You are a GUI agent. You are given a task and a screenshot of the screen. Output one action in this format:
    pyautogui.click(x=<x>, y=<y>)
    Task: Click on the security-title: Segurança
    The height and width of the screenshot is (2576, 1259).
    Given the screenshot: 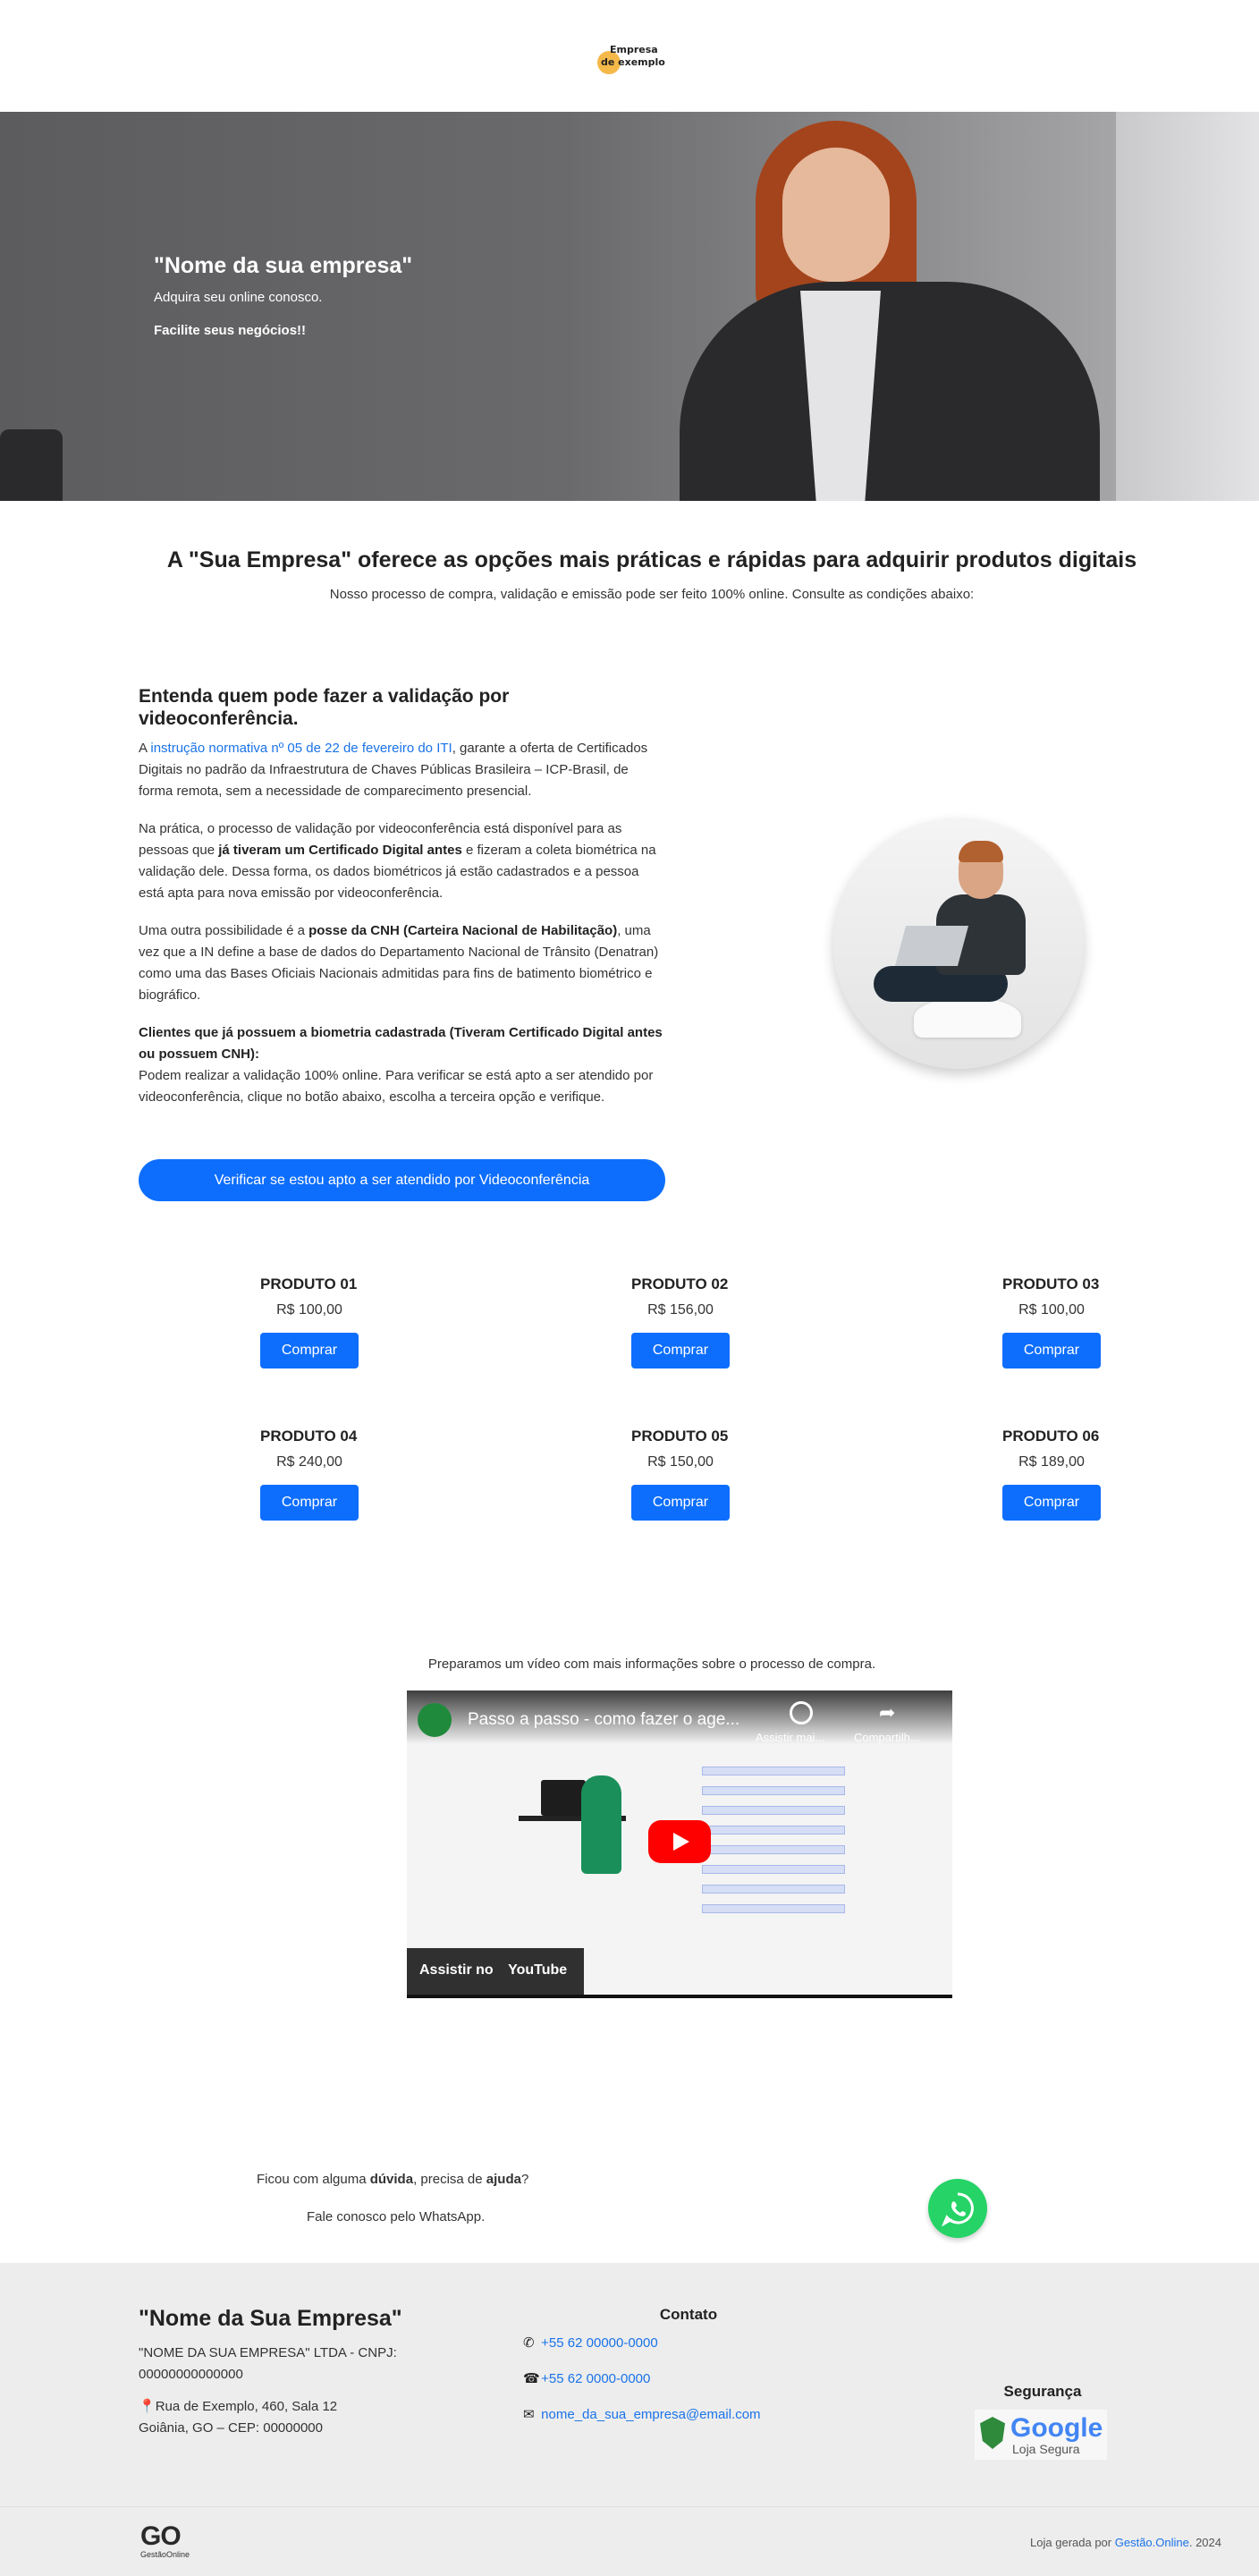 What is the action you would take?
    pyautogui.click(x=1042, y=2391)
    